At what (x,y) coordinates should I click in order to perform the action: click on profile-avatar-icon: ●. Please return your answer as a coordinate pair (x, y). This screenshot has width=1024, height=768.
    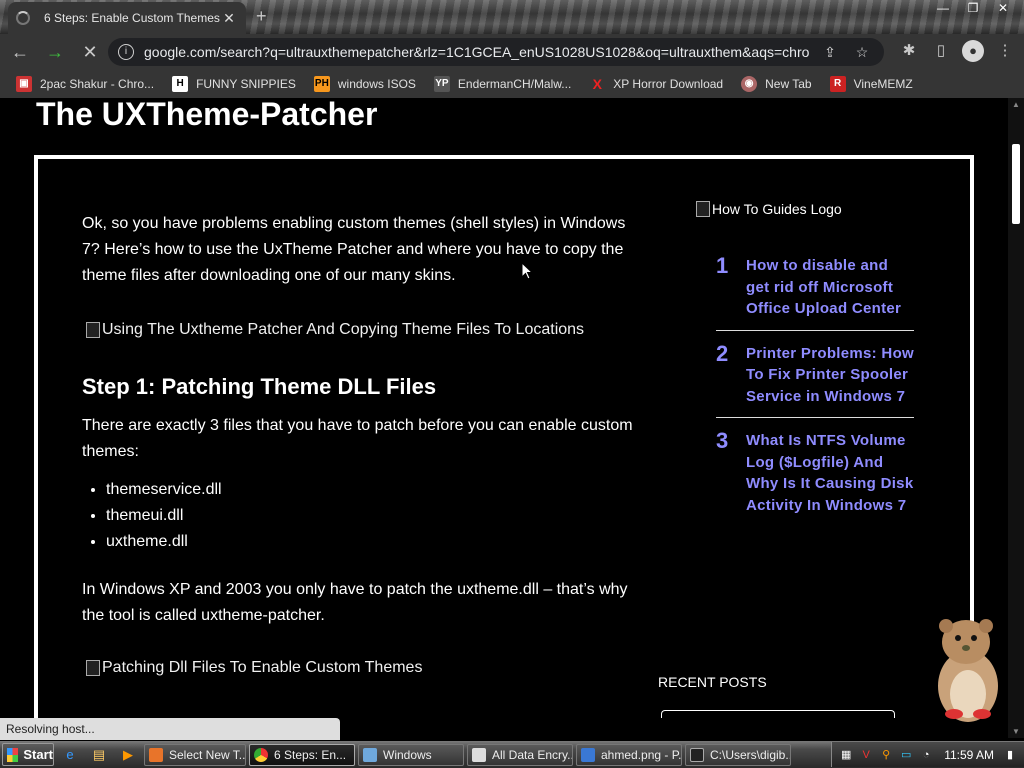
    Looking at the image, I should click on (973, 51).